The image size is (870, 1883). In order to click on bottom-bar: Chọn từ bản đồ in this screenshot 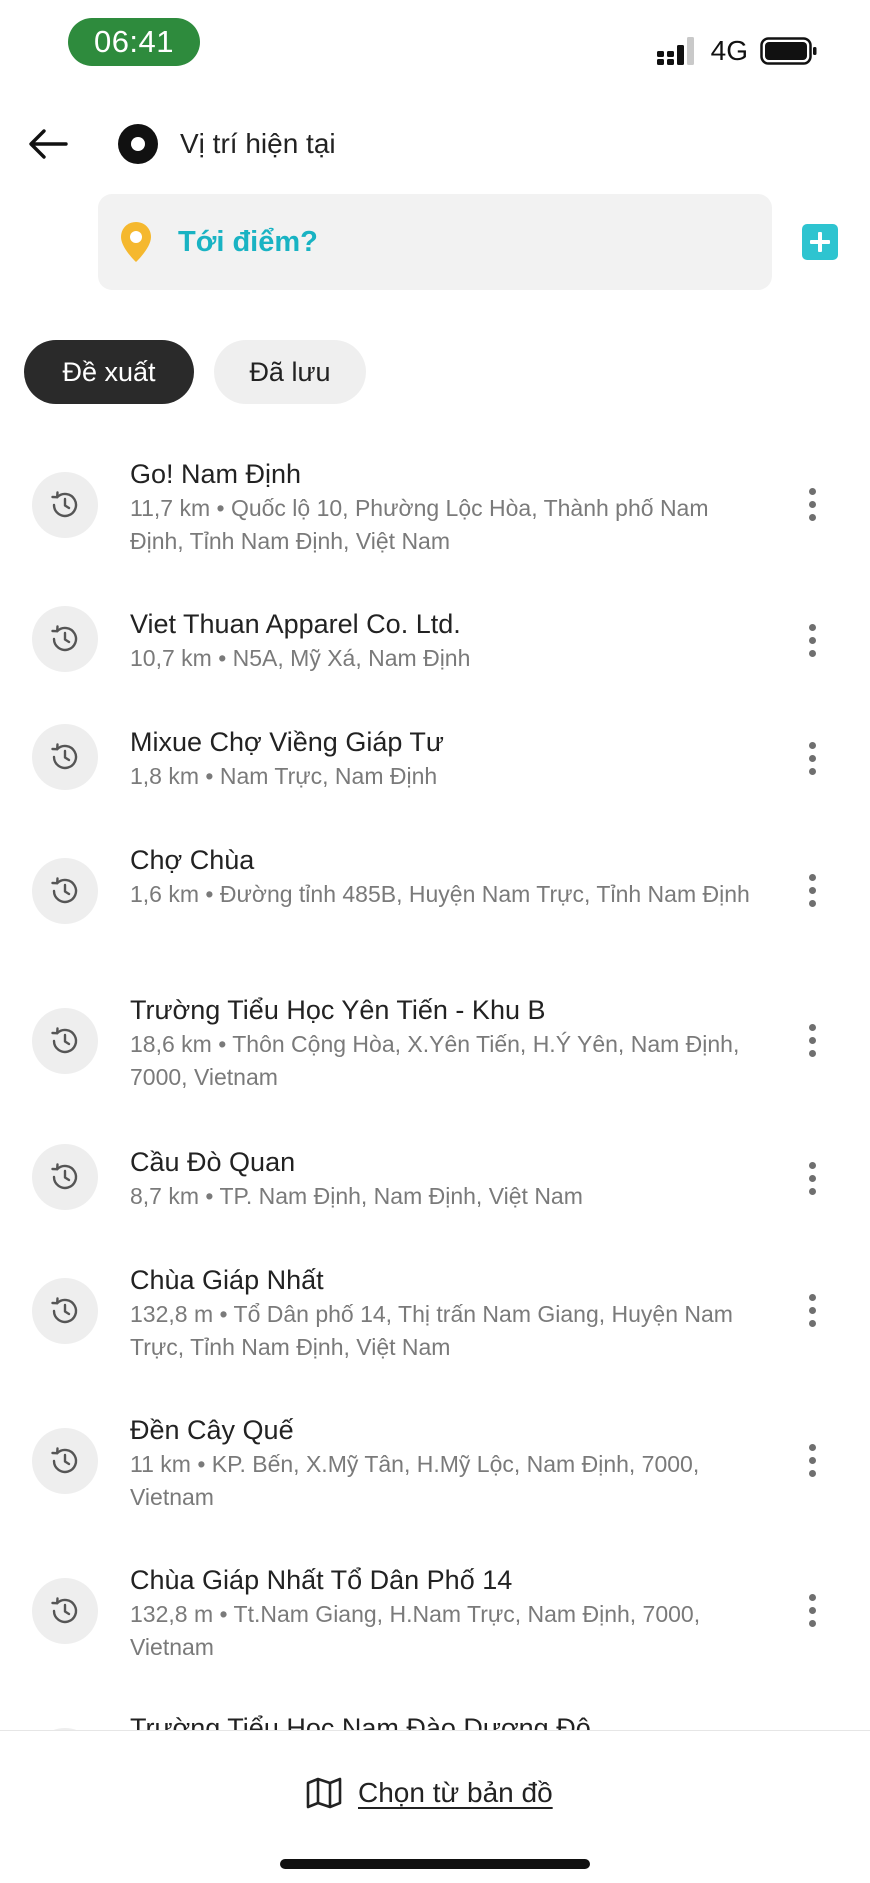, I will do `click(435, 1806)`.